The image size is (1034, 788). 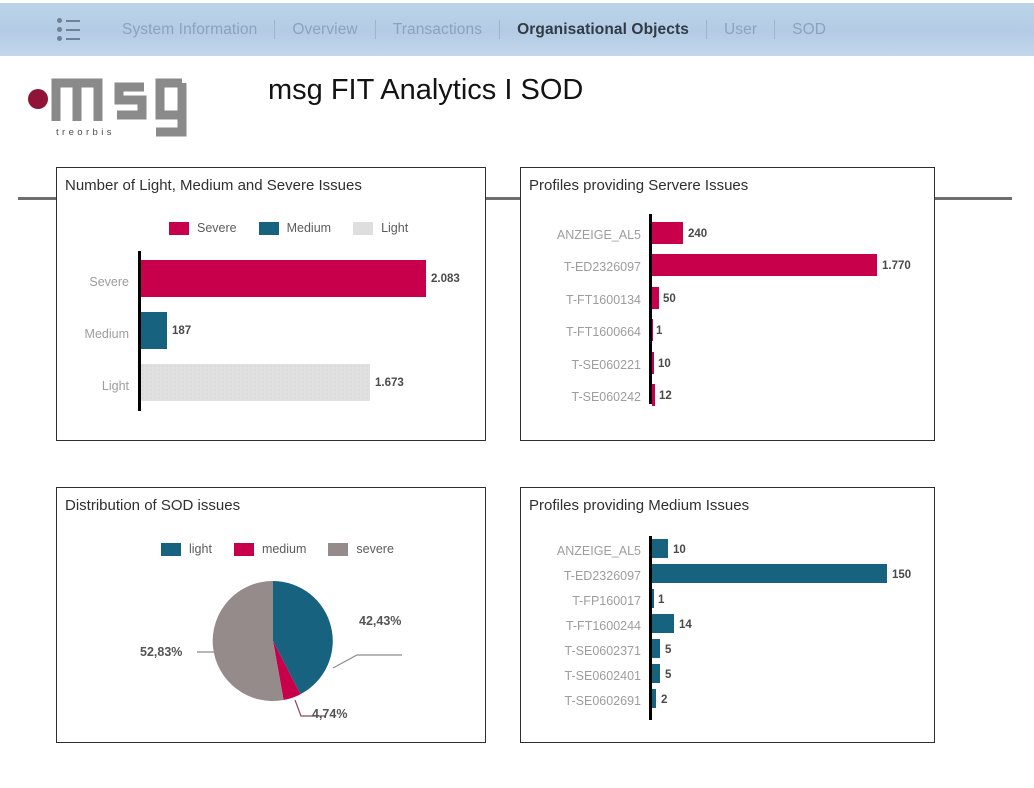 I want to click on bar-medium, so click(x=154, y=330).